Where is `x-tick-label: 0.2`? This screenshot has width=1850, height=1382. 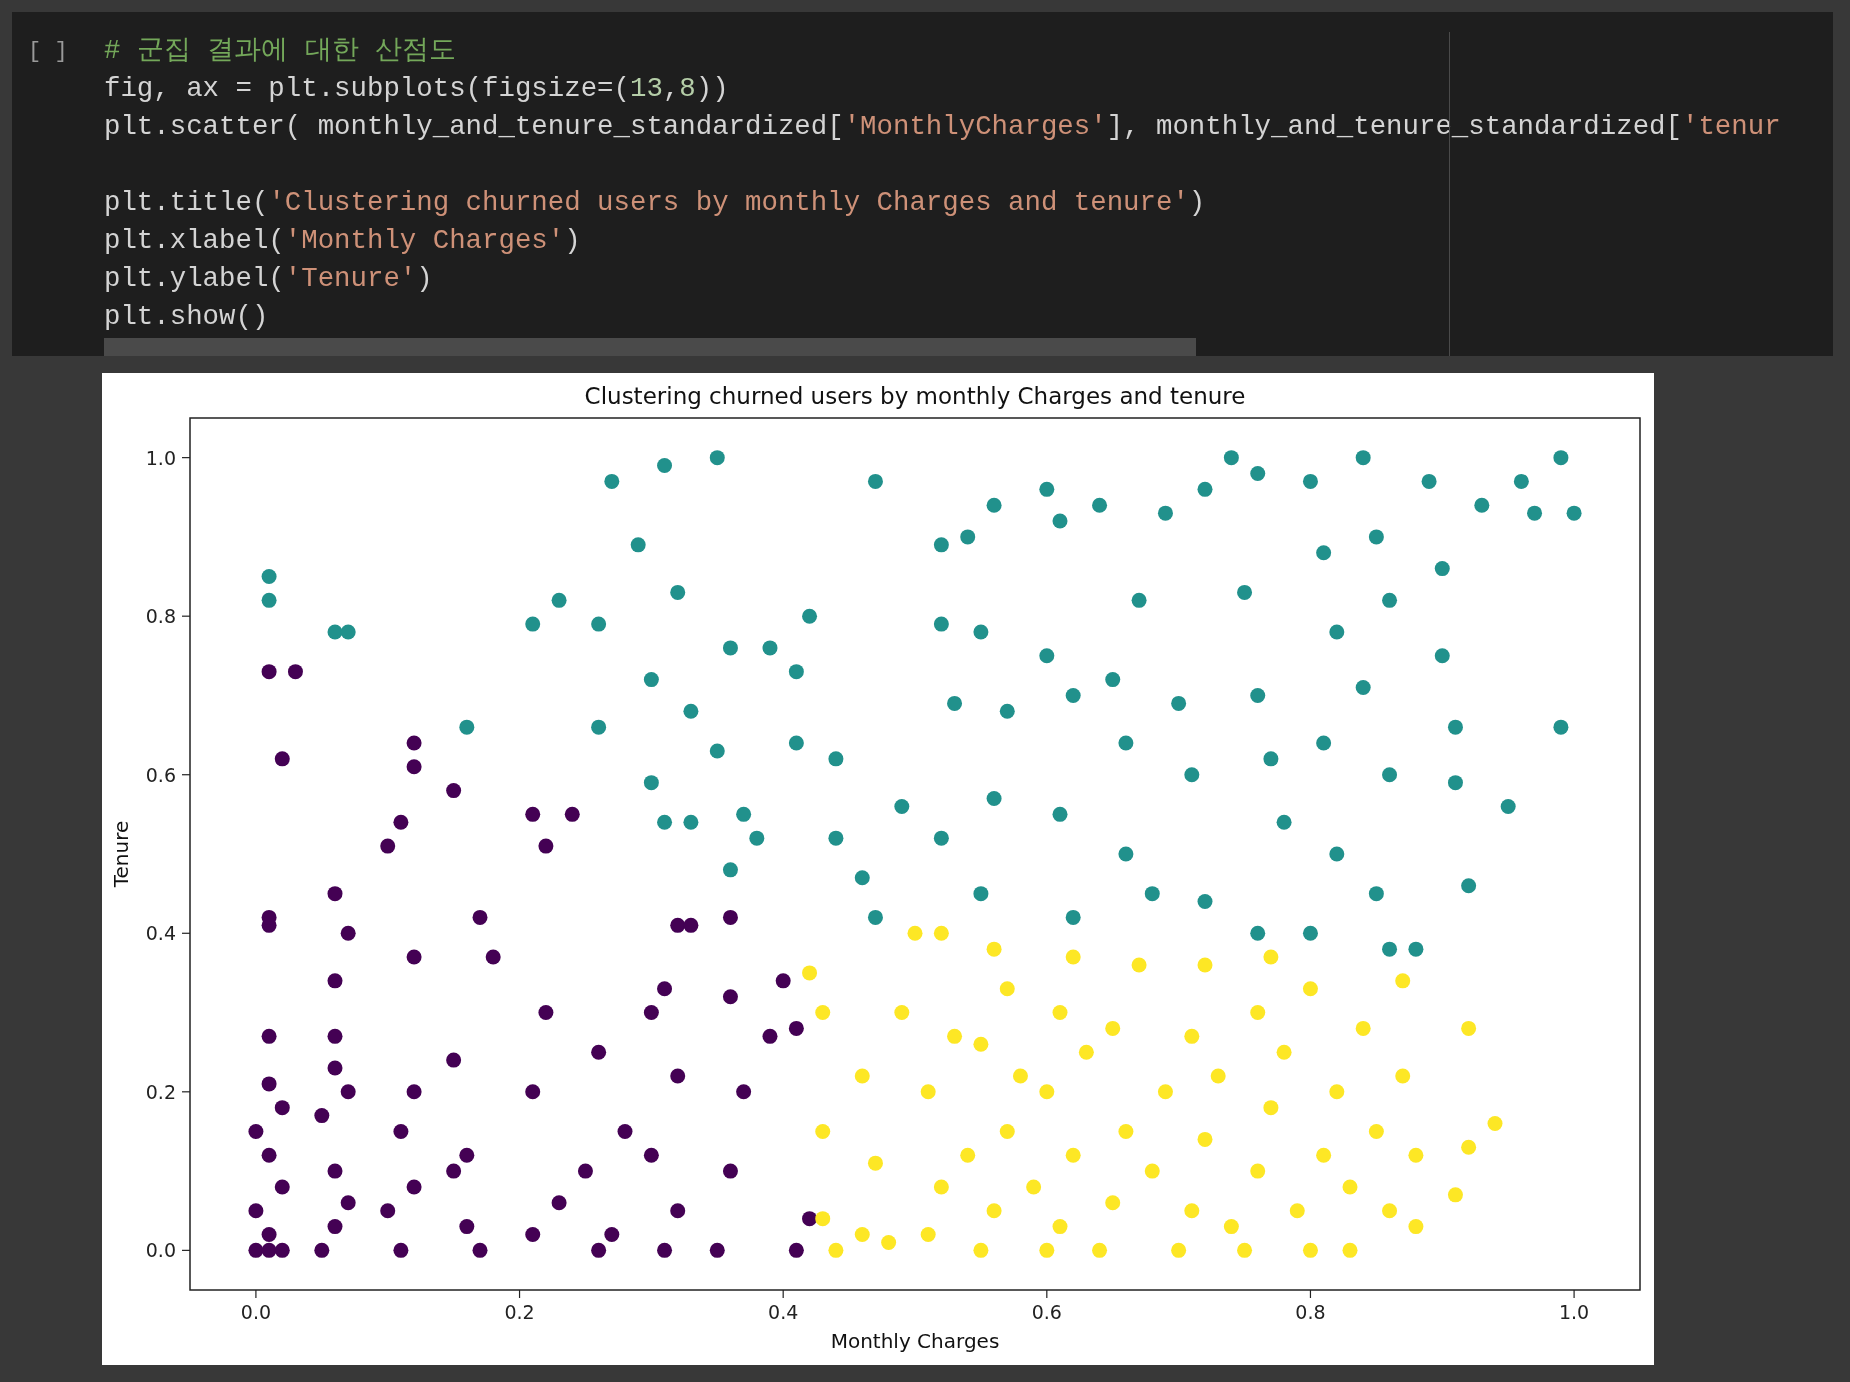 x-tick-label: 0.2 is located at coordinates (519, 1312).